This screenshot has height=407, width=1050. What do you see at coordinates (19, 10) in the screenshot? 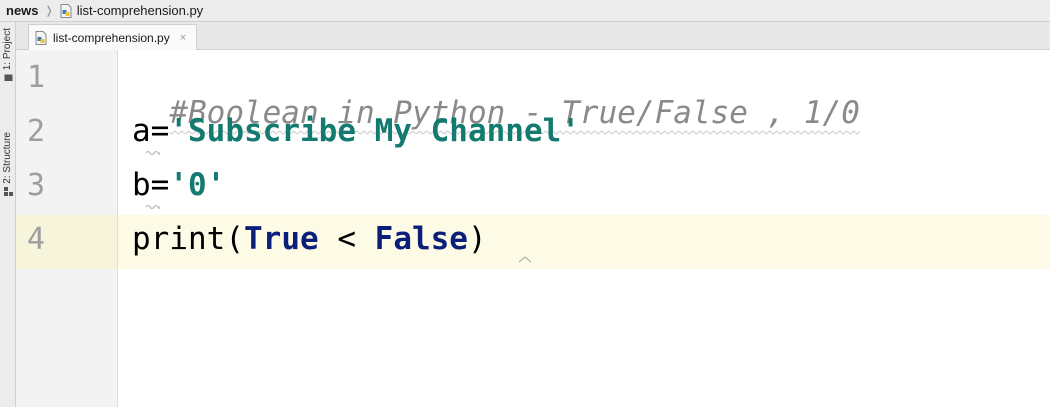
I see `breadcrumb-project: news` at bounding box center [19, 10].